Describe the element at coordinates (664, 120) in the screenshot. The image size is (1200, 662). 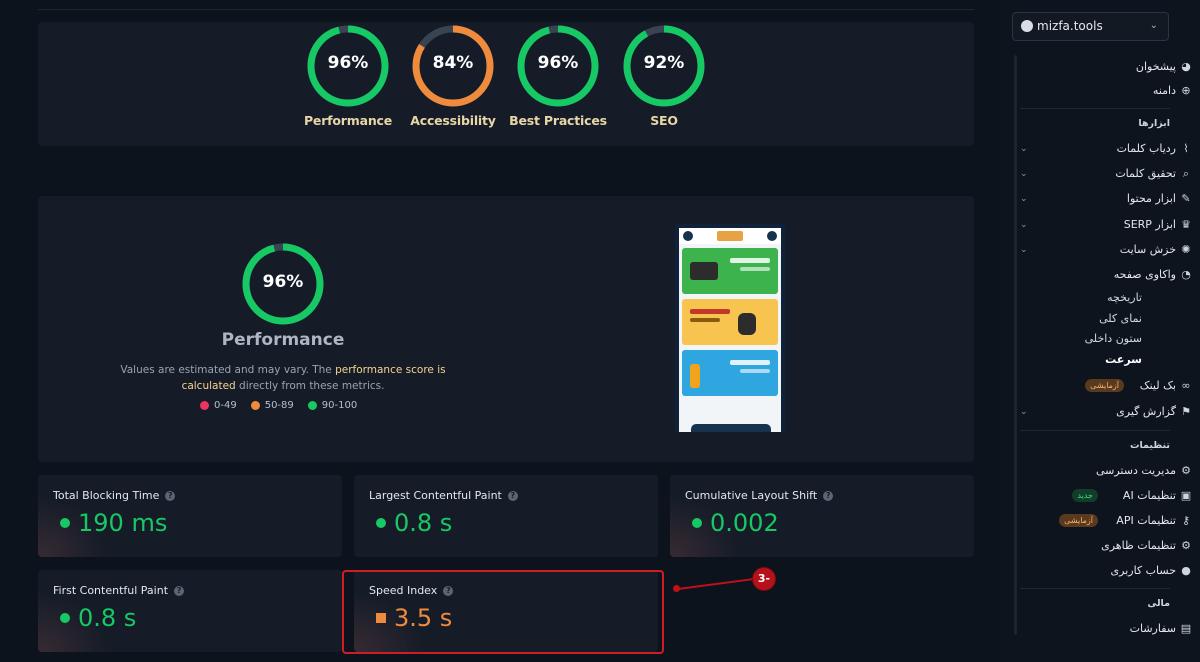
I see `gauge-seo-label: SEO` at that location.